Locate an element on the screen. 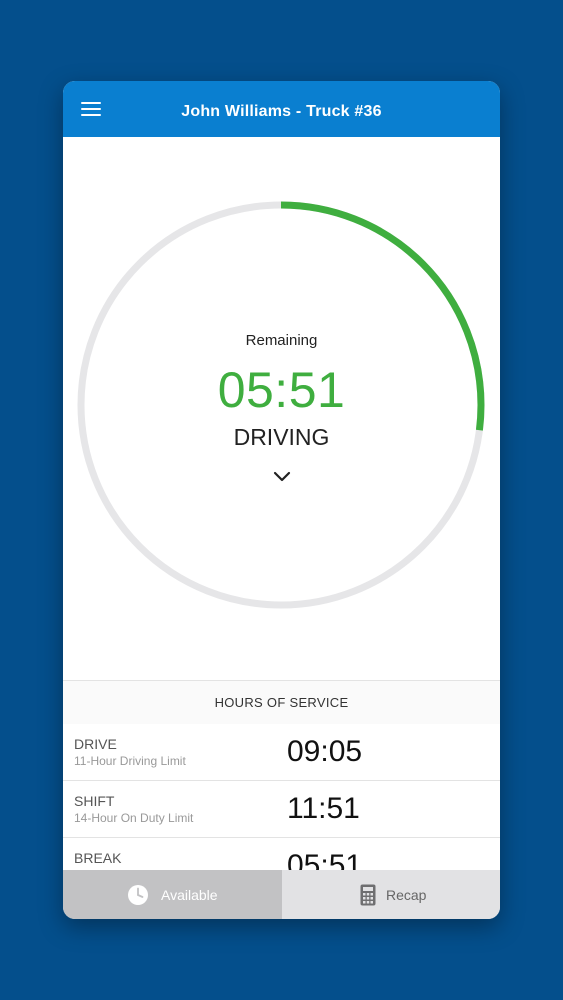  hos-row-shift: SHIFT 14-Hour On Duty Limit 11:51 is located at coordinates (281, 809).